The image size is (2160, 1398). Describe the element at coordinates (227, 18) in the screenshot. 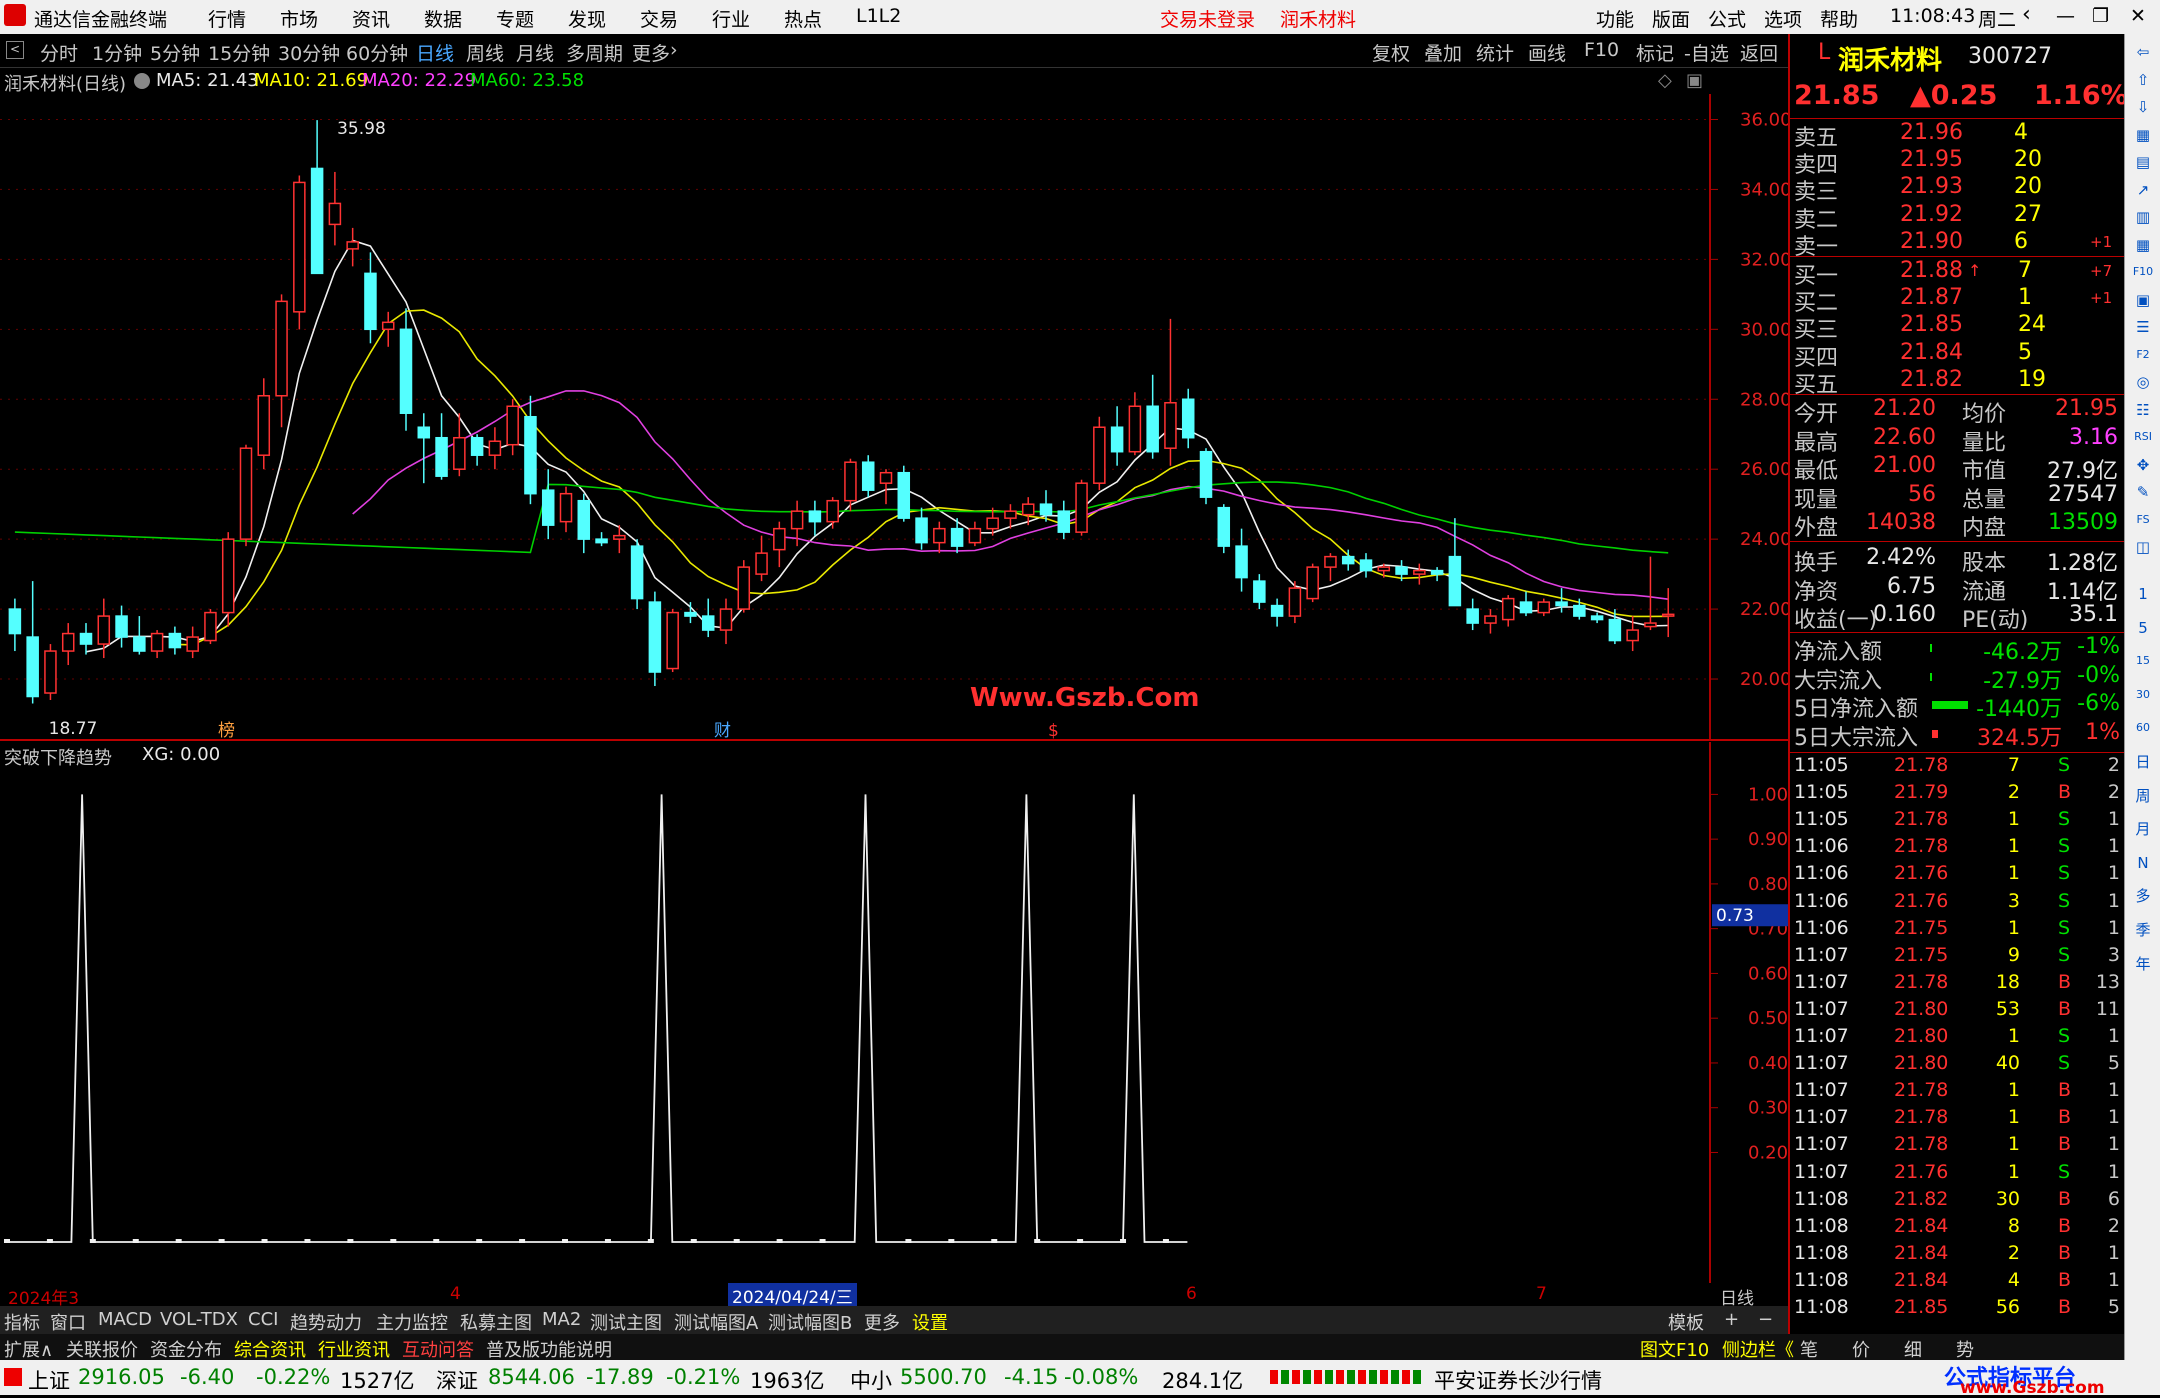

I see `menu-hangqing: 行情` at that location.